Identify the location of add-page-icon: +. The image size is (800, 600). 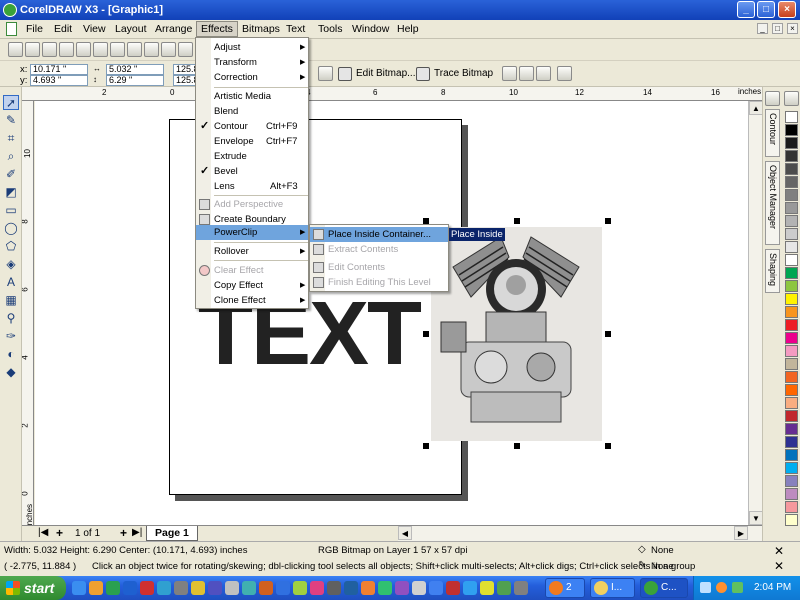
(59, 533).